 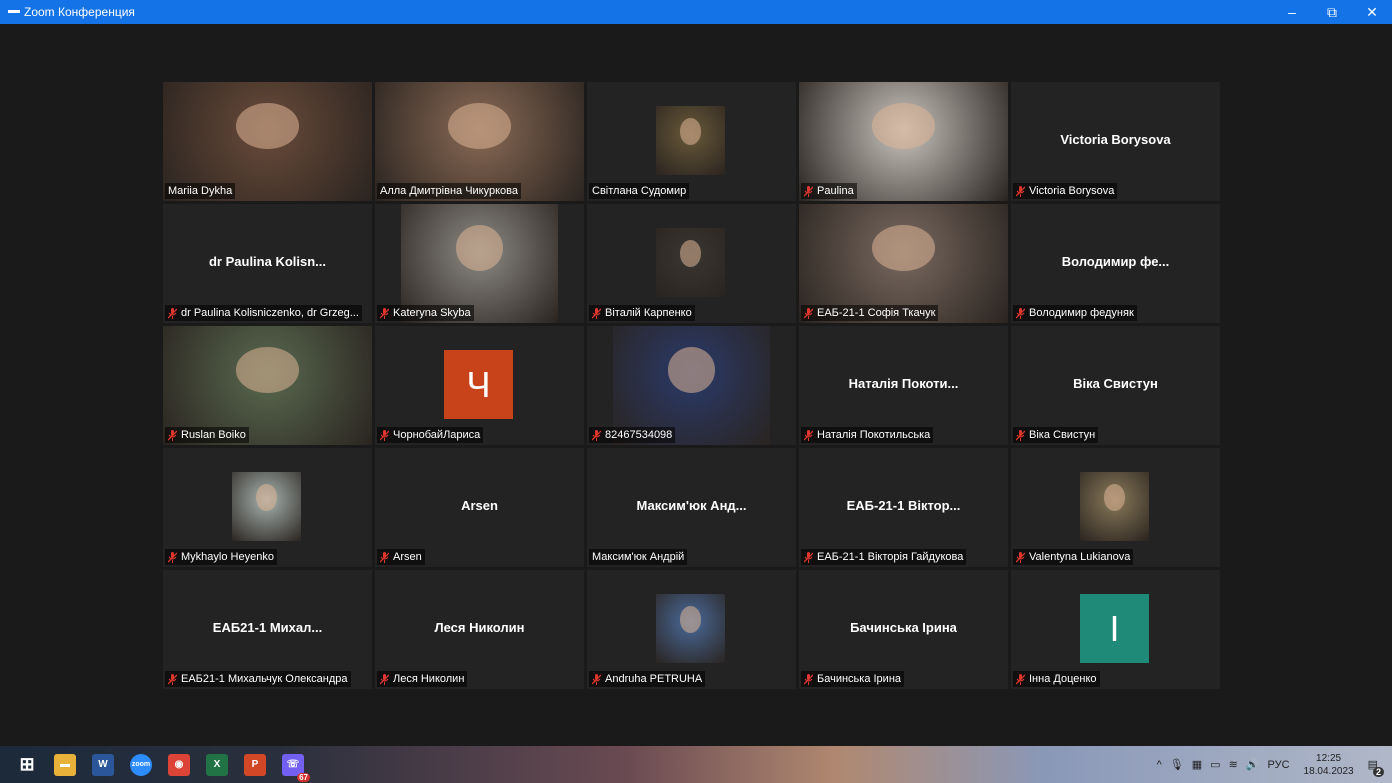 I want to click on participant-tile: Світлана Судомир, so click(x=691, y=141).